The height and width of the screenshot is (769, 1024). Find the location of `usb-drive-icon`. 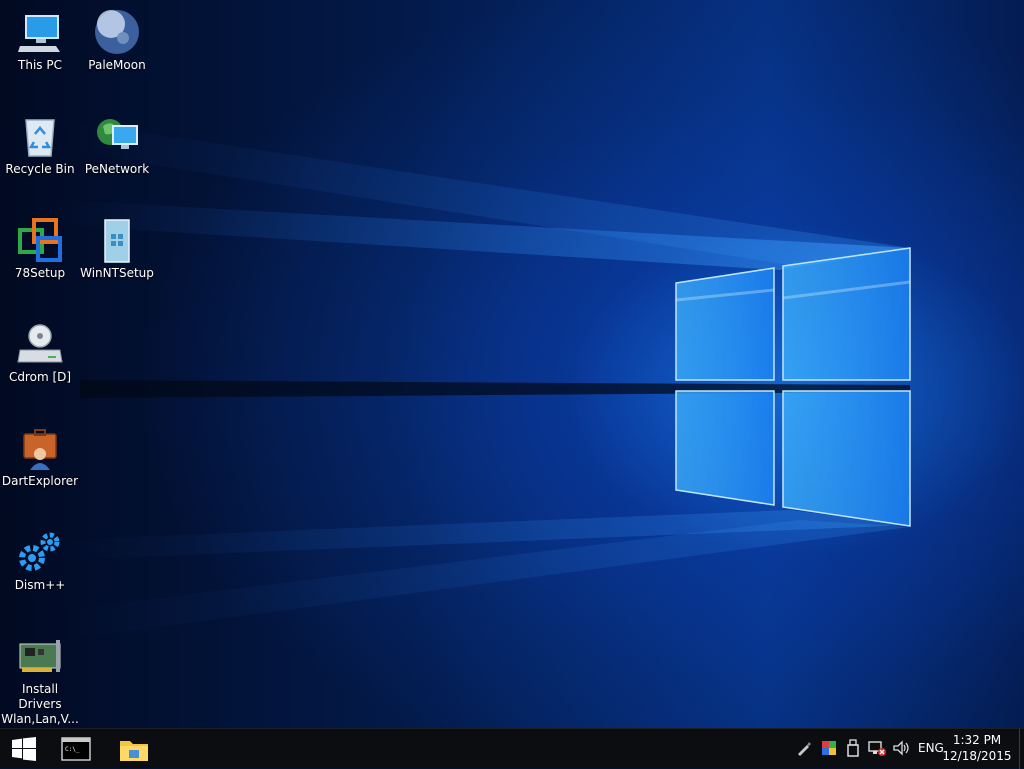

usb-drive-icon is located at coordinates (853, 748).